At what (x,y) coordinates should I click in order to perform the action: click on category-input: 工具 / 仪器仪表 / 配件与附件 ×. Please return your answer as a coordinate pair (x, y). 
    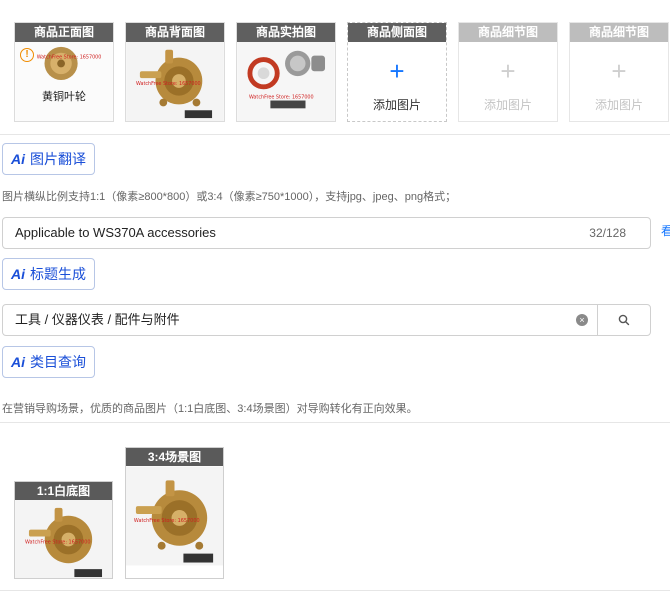
    Looking at the image, I should click on (326, 320).